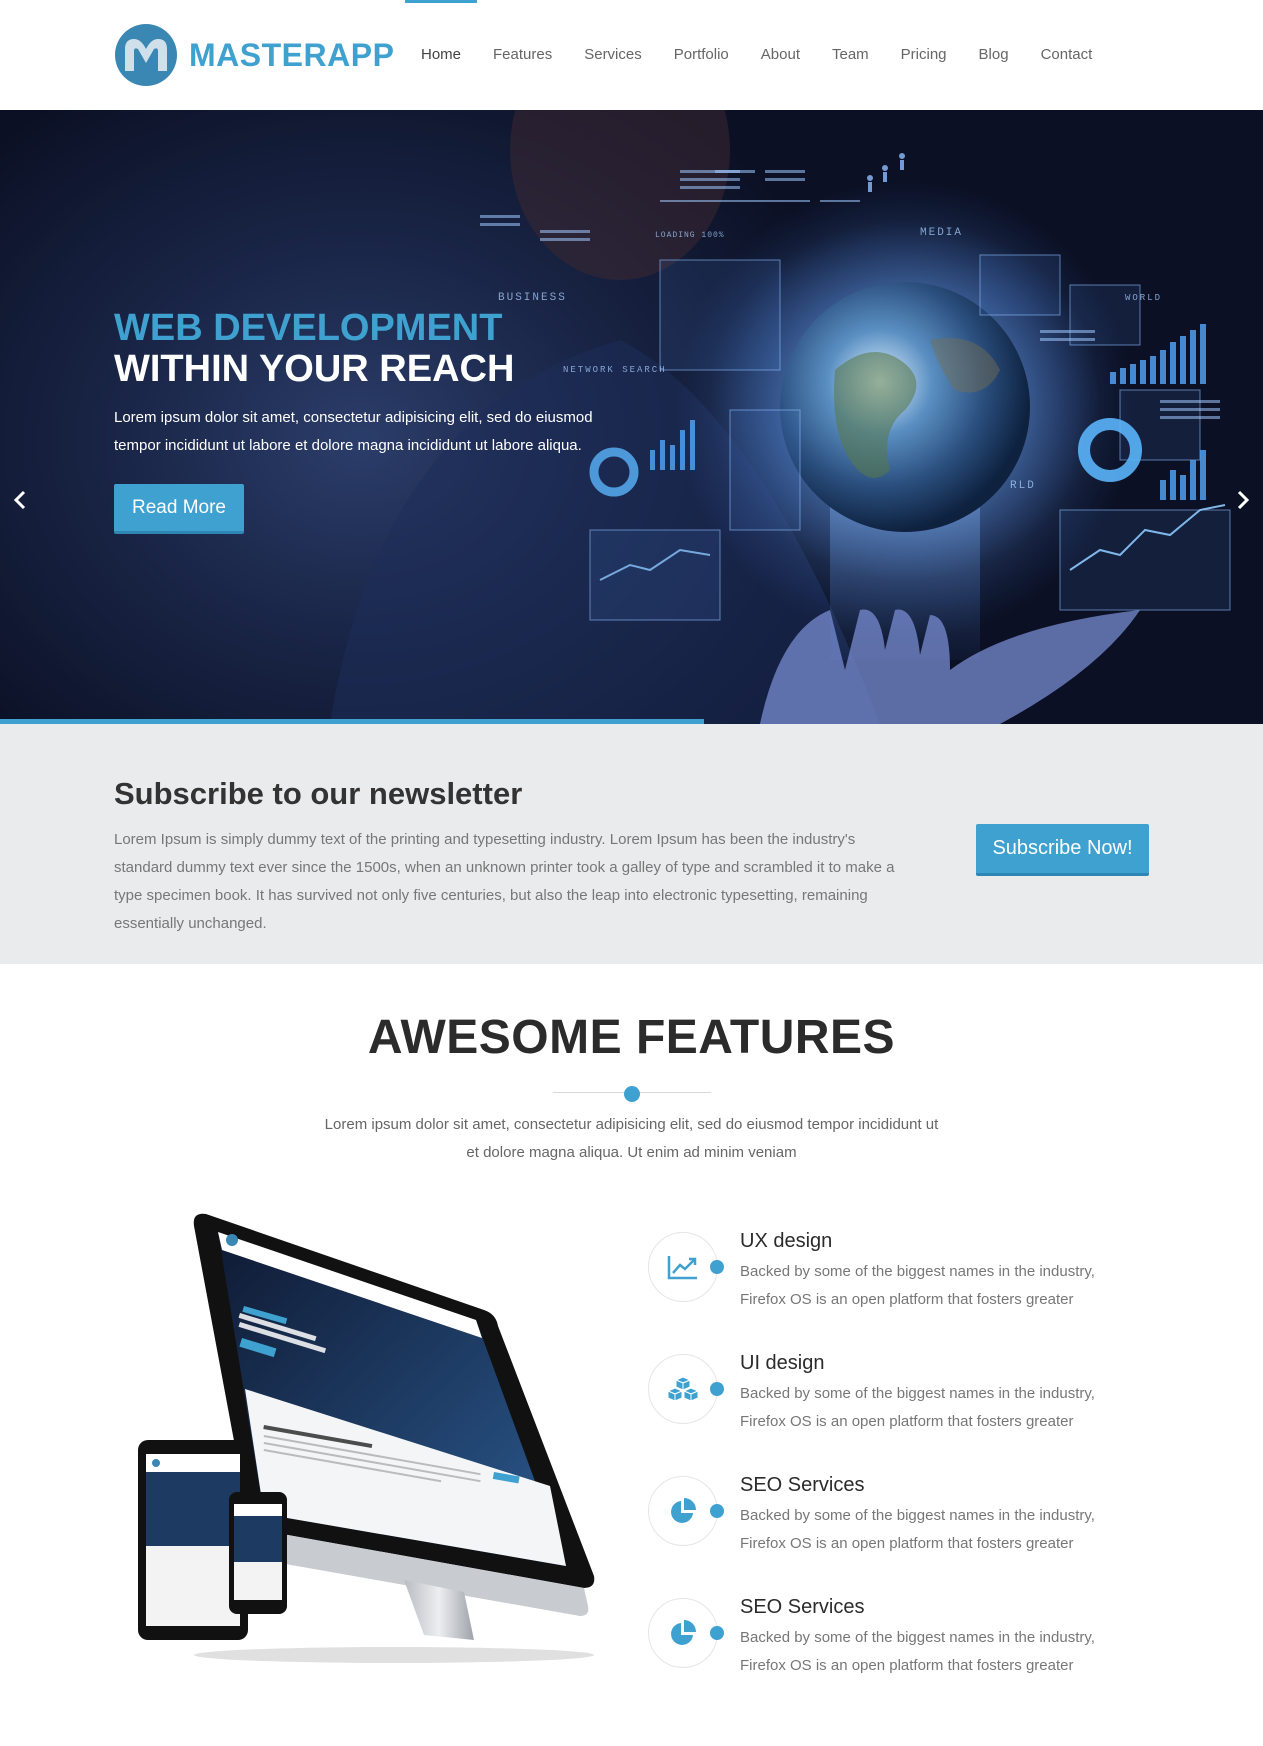  I want to click on nav-features: Features, so click(522, 55).